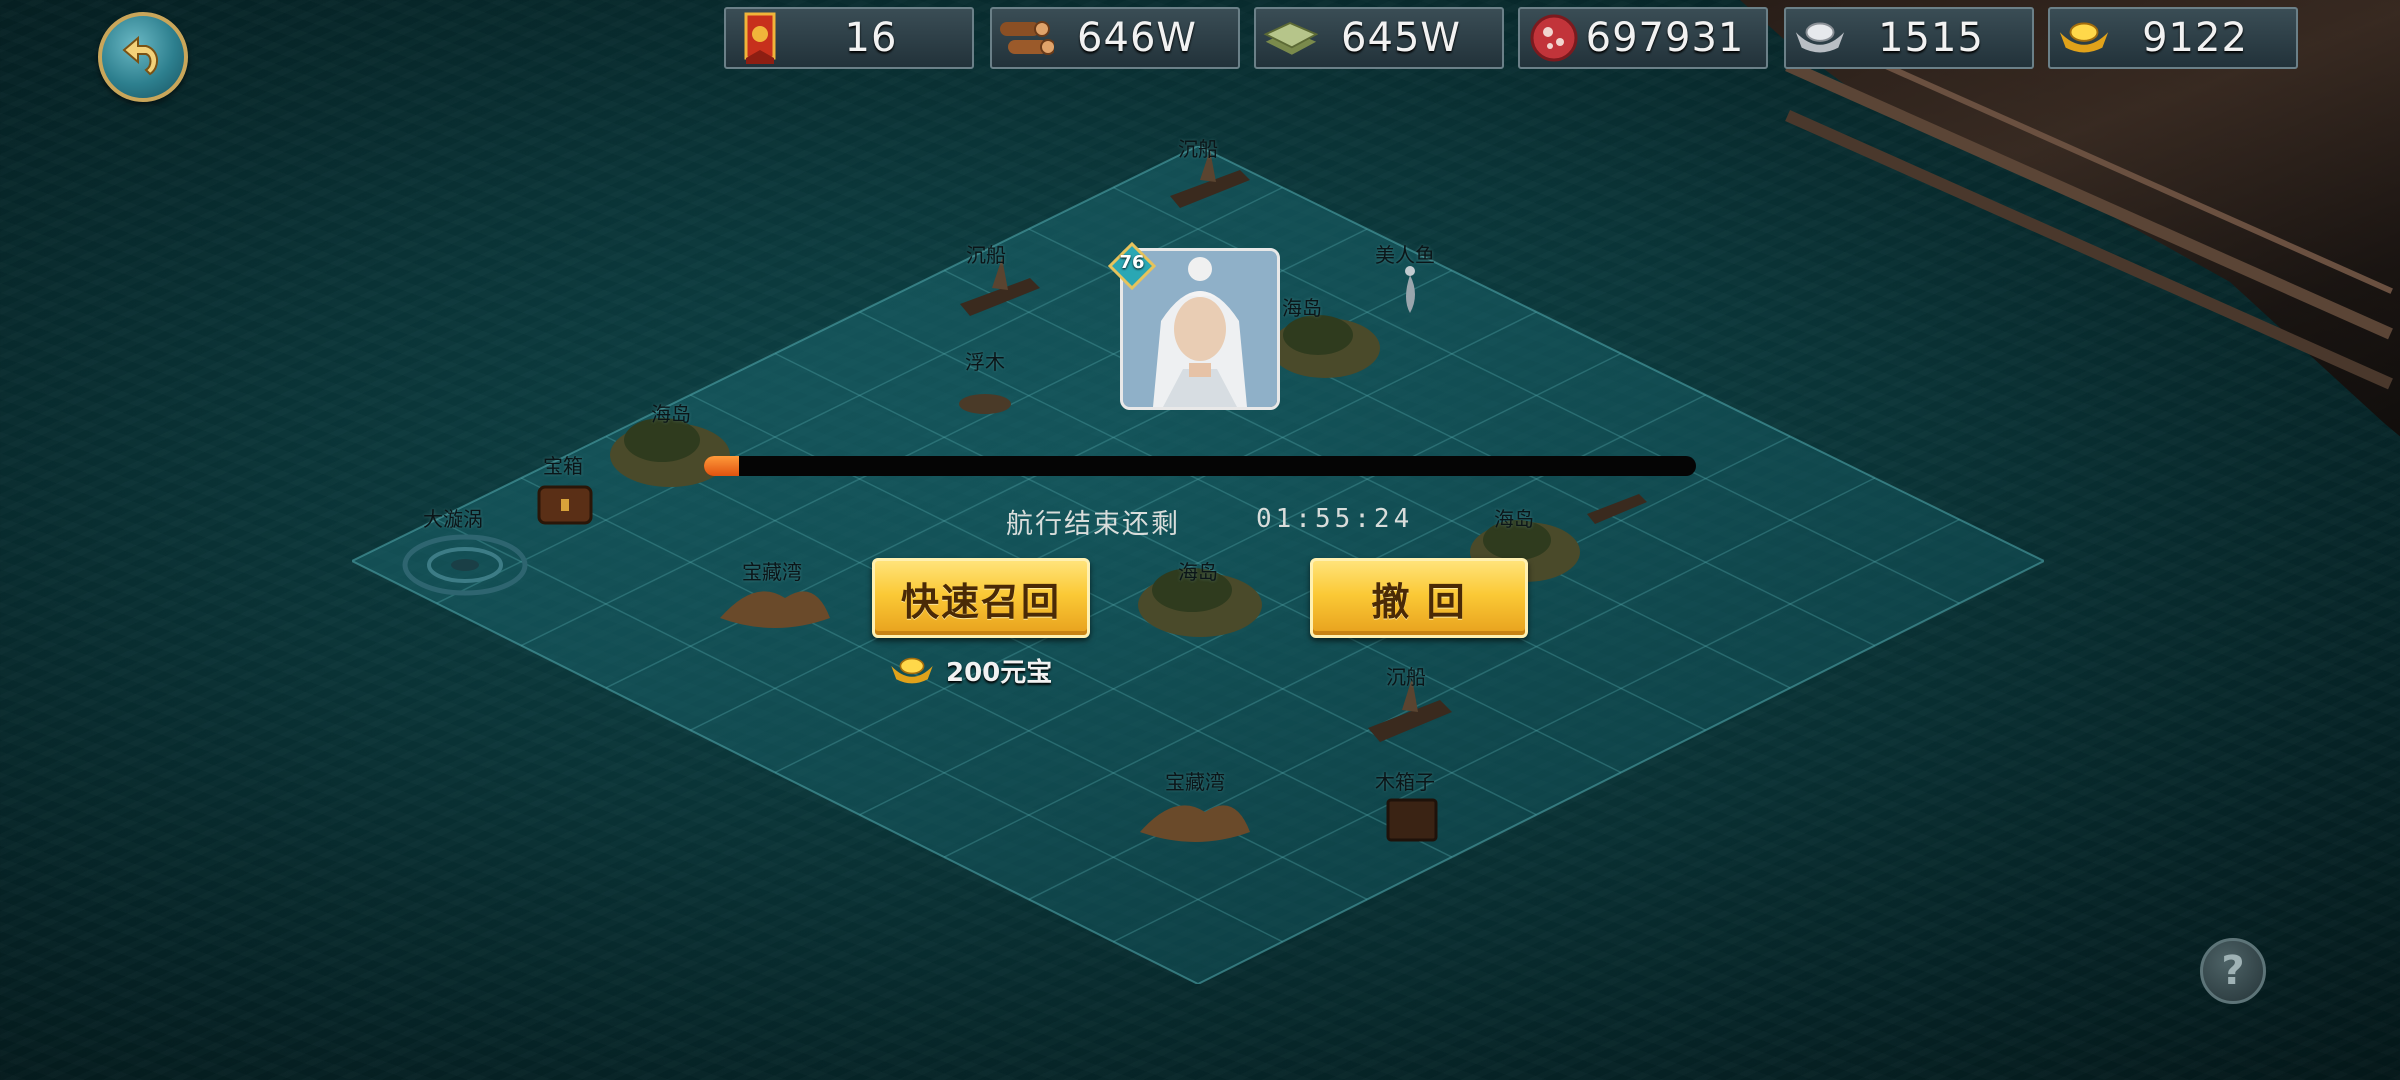 This screenshot has height=1080, width=2400. Describe the element at coordinates (985, 404) in the screenshot. I see `driftwood-icon` at that location.